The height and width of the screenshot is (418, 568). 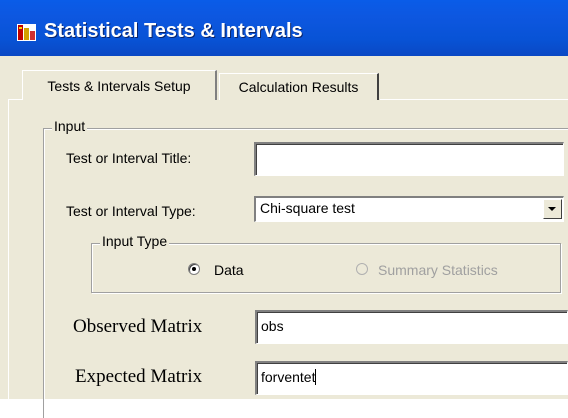 I want to click on tab-tests-intervals-setup: Tests & Intervals Setup, so click(x=119, y=85).